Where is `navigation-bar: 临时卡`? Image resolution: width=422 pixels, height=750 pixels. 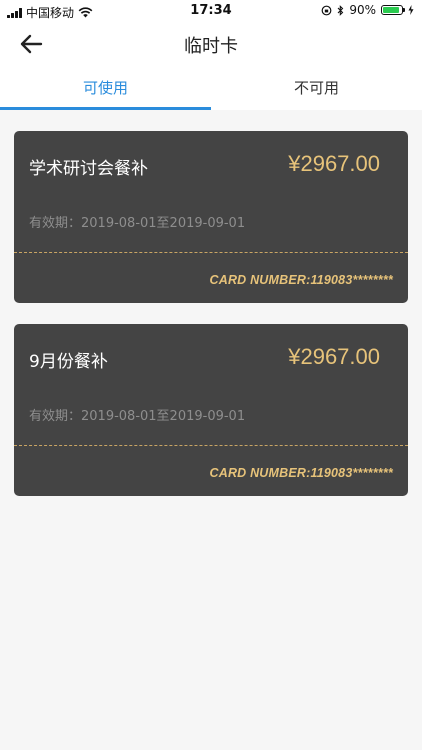
navigation-bar: 临时卡 is located at coordinates (211, 44).